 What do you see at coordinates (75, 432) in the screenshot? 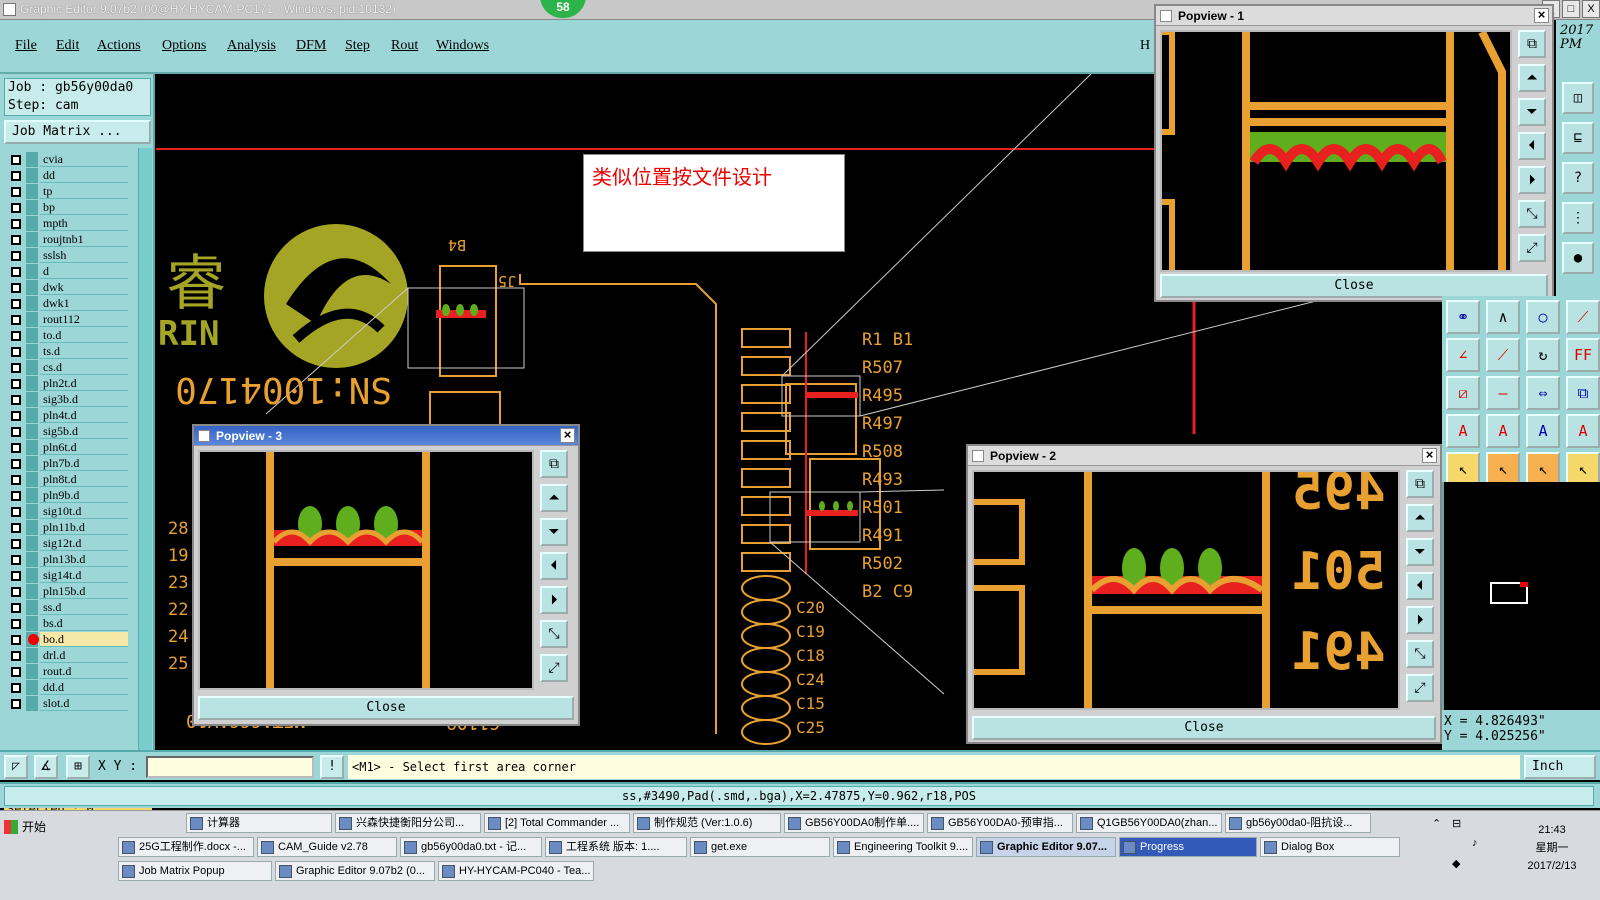
I see `layer-row: sig5b.d` at bounding box center [75, 432].